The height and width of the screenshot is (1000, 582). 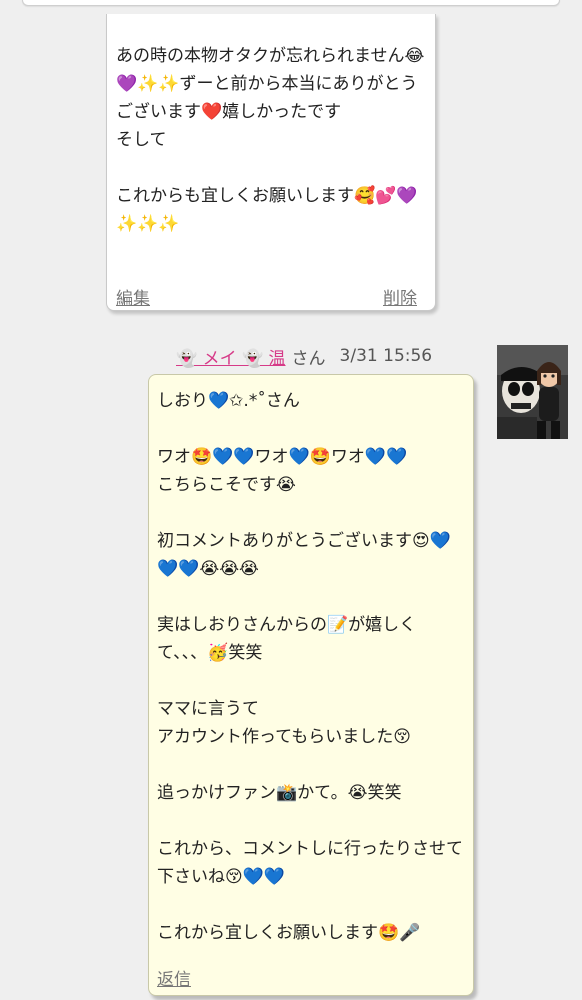 I want to click on comment-header: 👻 メイ 👻 温 さん 3/31 15:56, so click(x=304, y=356).